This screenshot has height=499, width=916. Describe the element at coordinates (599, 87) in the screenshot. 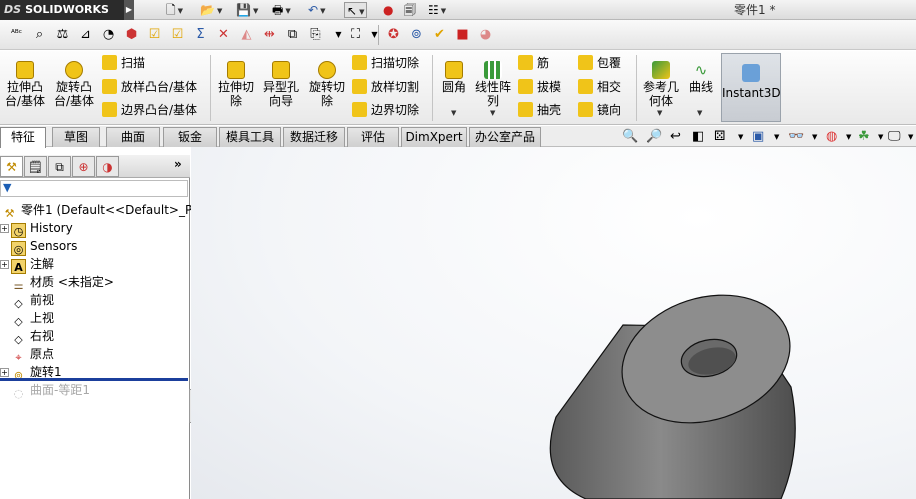

I see `intersect-button: 相交` at that location.